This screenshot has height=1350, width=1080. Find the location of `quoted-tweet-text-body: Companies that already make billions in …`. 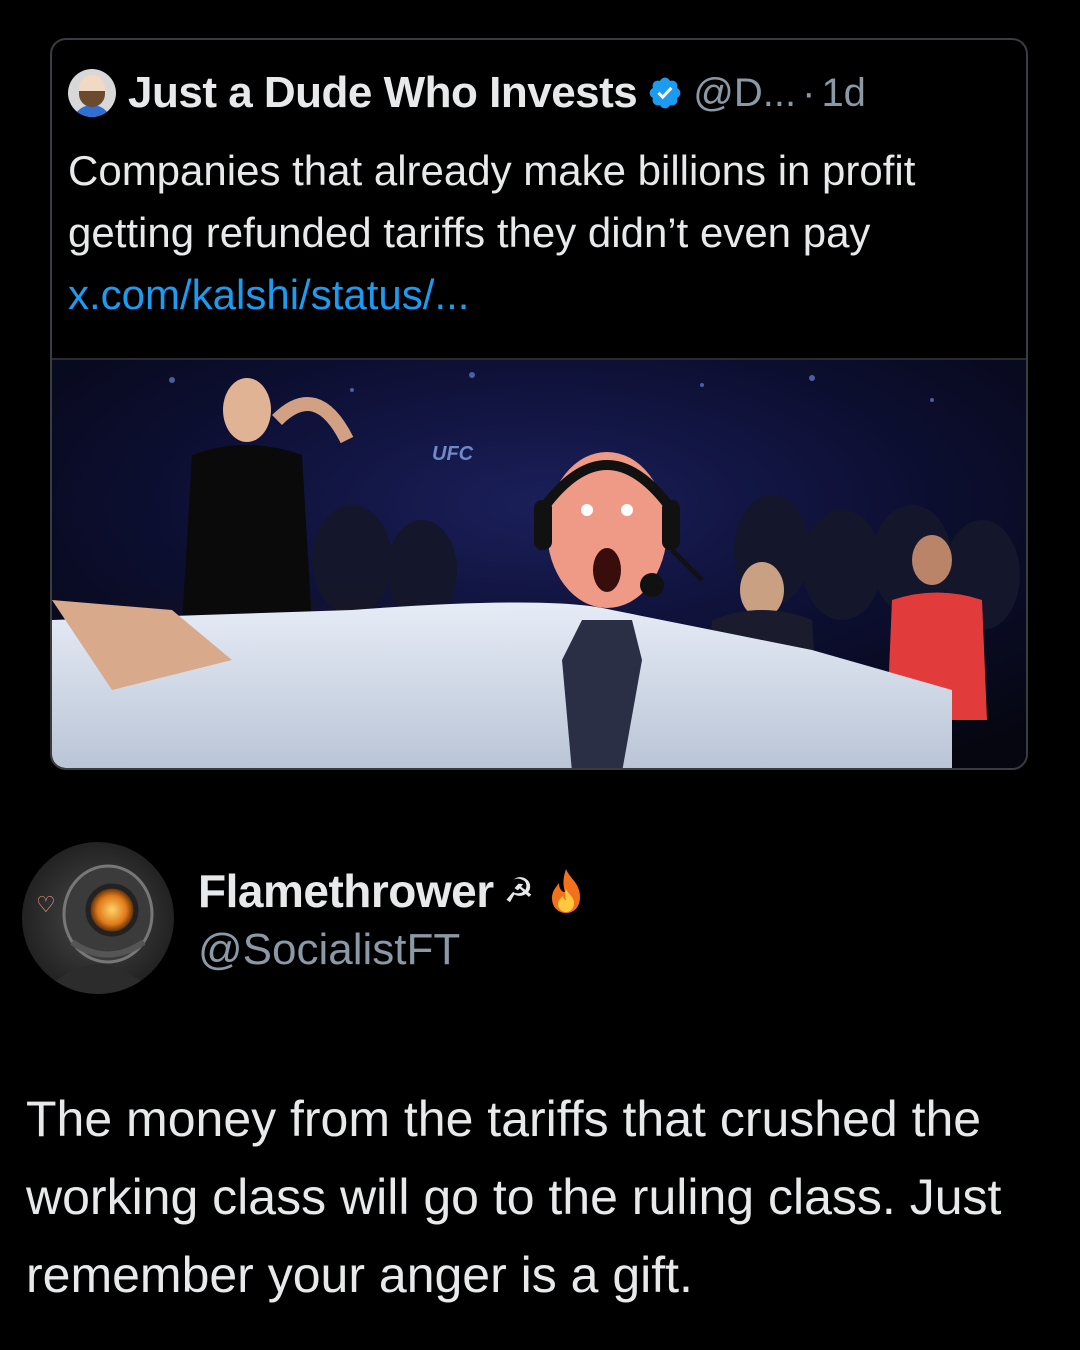

quoted-tweet-text-body: Companies that already make billions in … is located at coordinates (492, 201).